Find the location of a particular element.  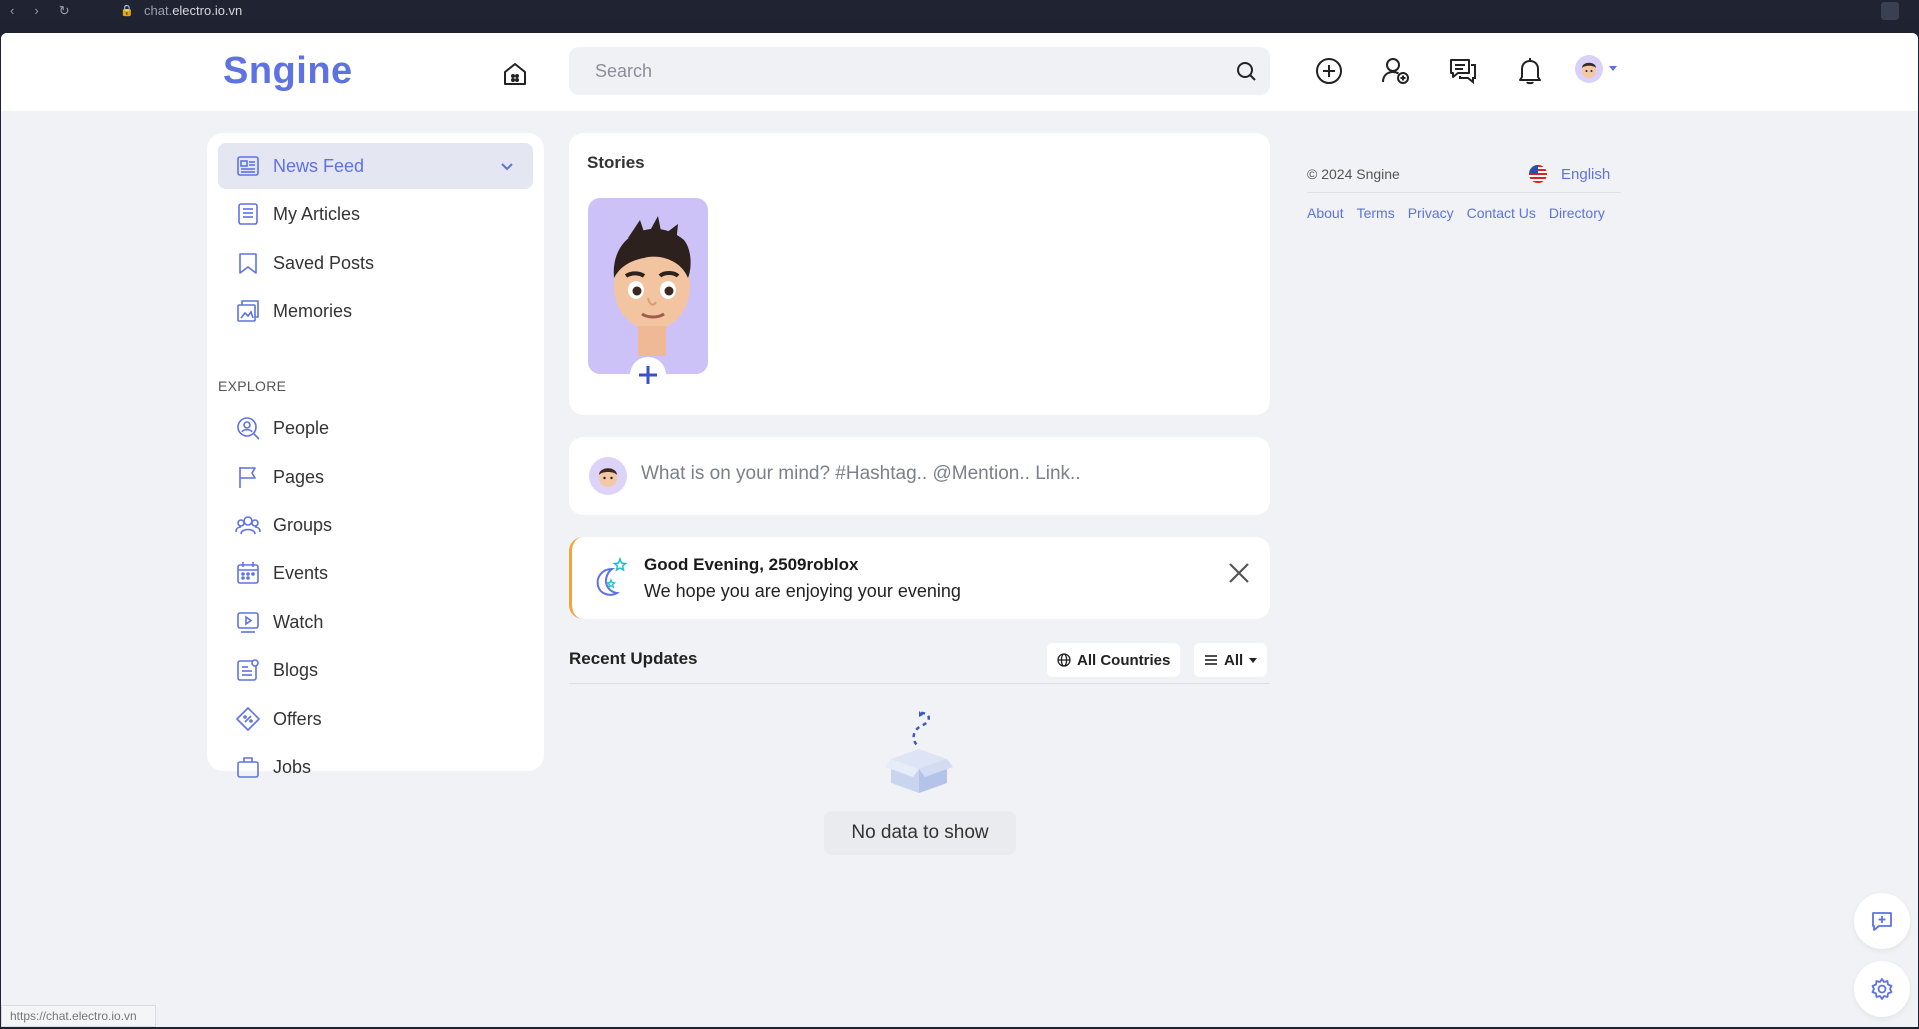

camera-icon is located at coordinates (1680, 11).